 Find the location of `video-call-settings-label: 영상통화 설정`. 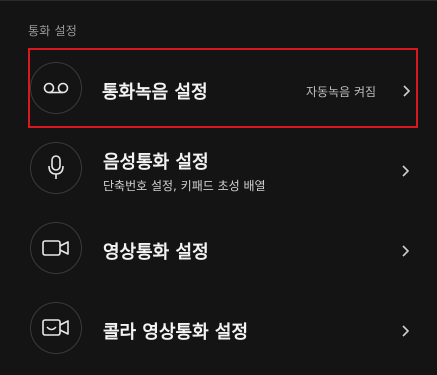

video-call-settings-label: 영상통화 설정 is located at coordinates (156, 252).